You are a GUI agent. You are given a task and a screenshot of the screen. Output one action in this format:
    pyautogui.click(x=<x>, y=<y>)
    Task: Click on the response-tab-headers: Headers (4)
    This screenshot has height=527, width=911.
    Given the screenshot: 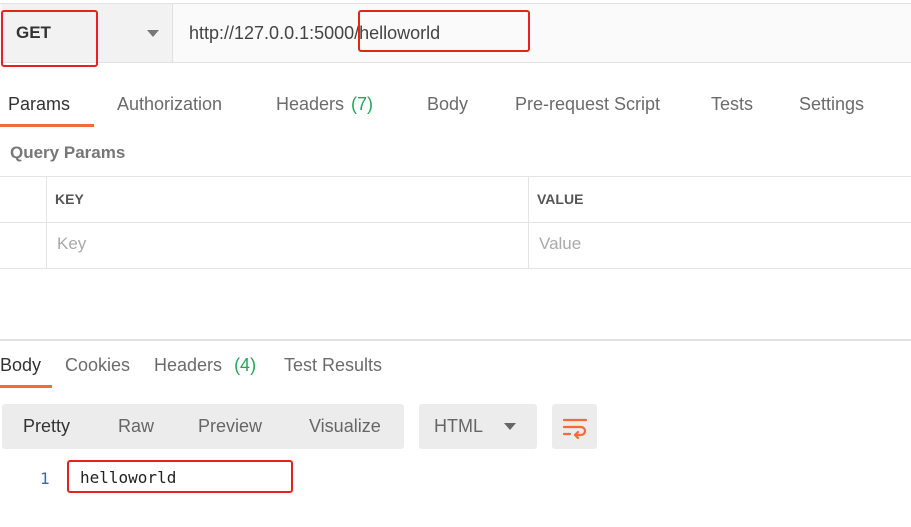 What is the action you would take?
    pyautogui.click(x=205, y=365)
    